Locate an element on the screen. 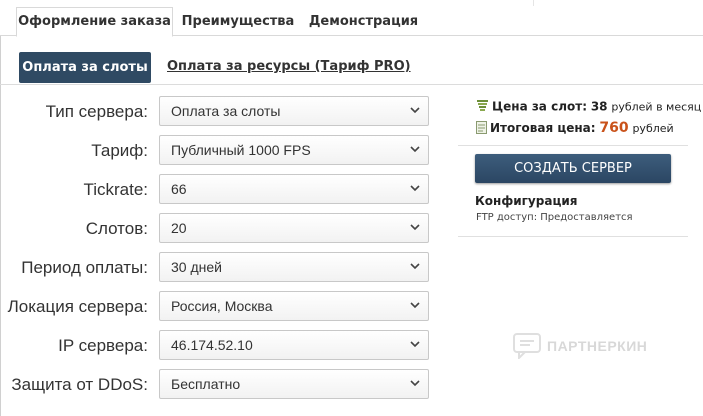  pay-per-resource-link: Оплата за ресурсы (Тариф PRO) is located at coordinates (289, 66).